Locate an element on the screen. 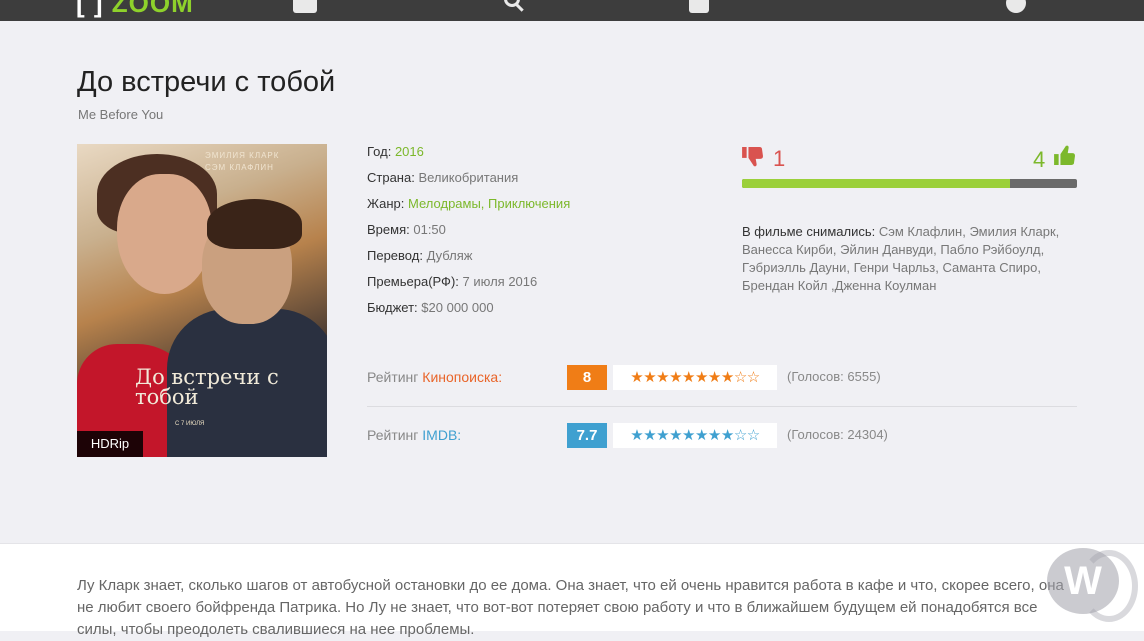  info-genre: Жанр: Мелодрамы, Приключения is located at coordinates (468, 209).